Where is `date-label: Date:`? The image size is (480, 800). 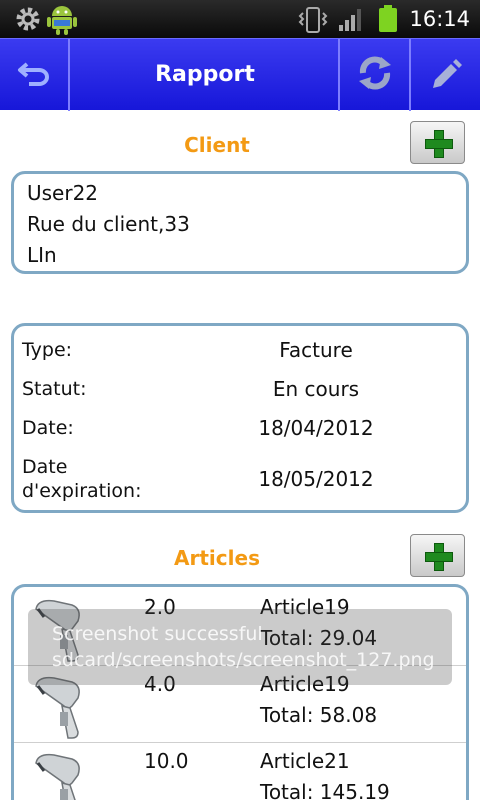 date-label: Date: is located at coordinates (48, 428).